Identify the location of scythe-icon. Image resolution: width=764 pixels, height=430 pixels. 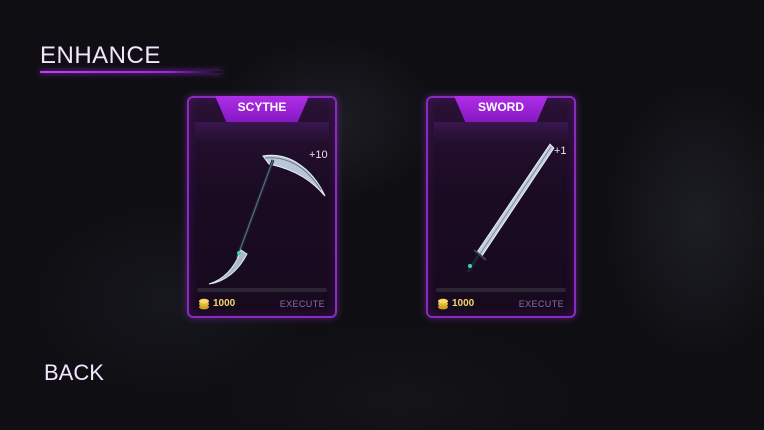
(267, 219).